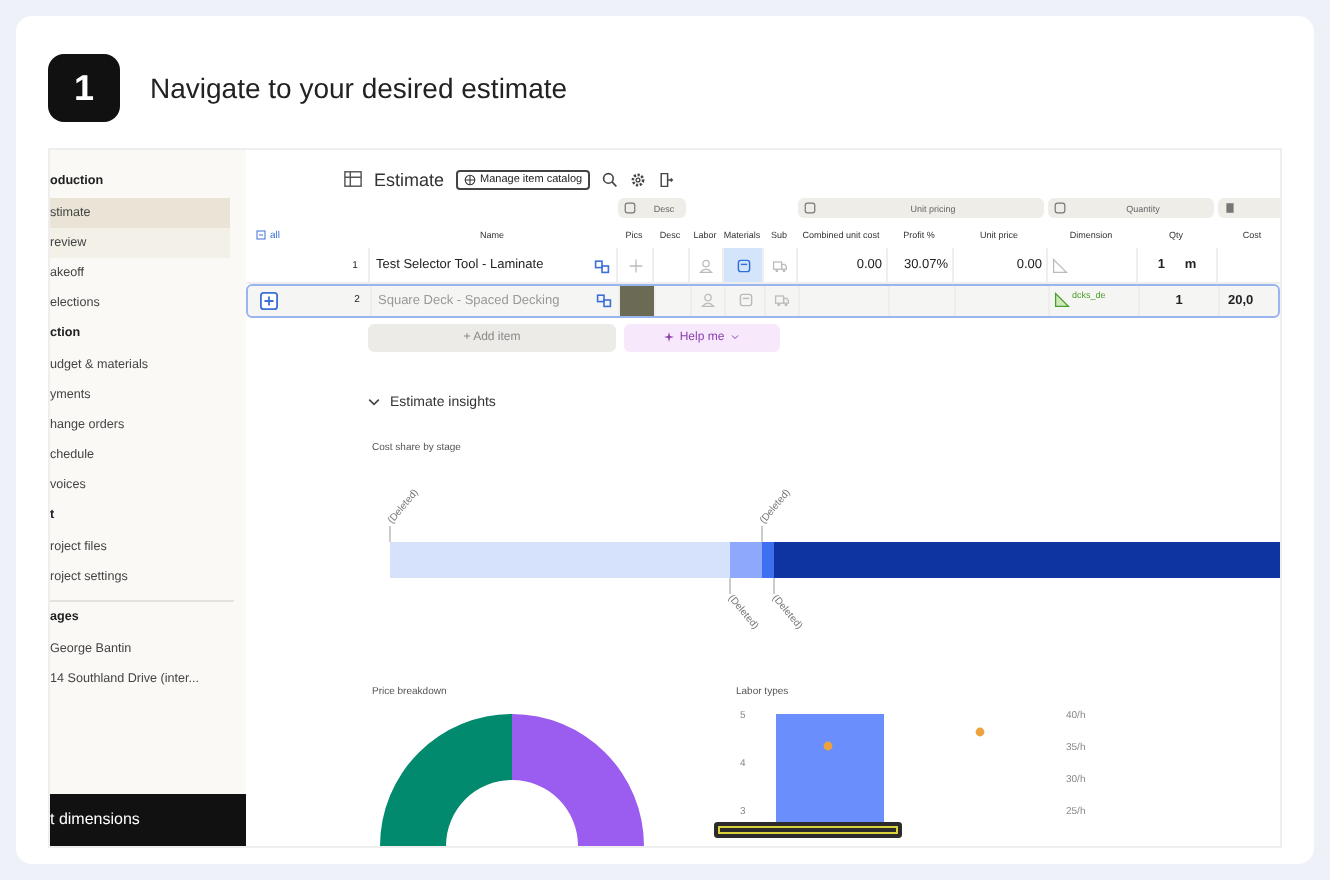 The height and width of the screenshot is (880, 1330). Describe the element at coordinates (84, 88) in the screenshot. I see `step-number: 1` at that location.